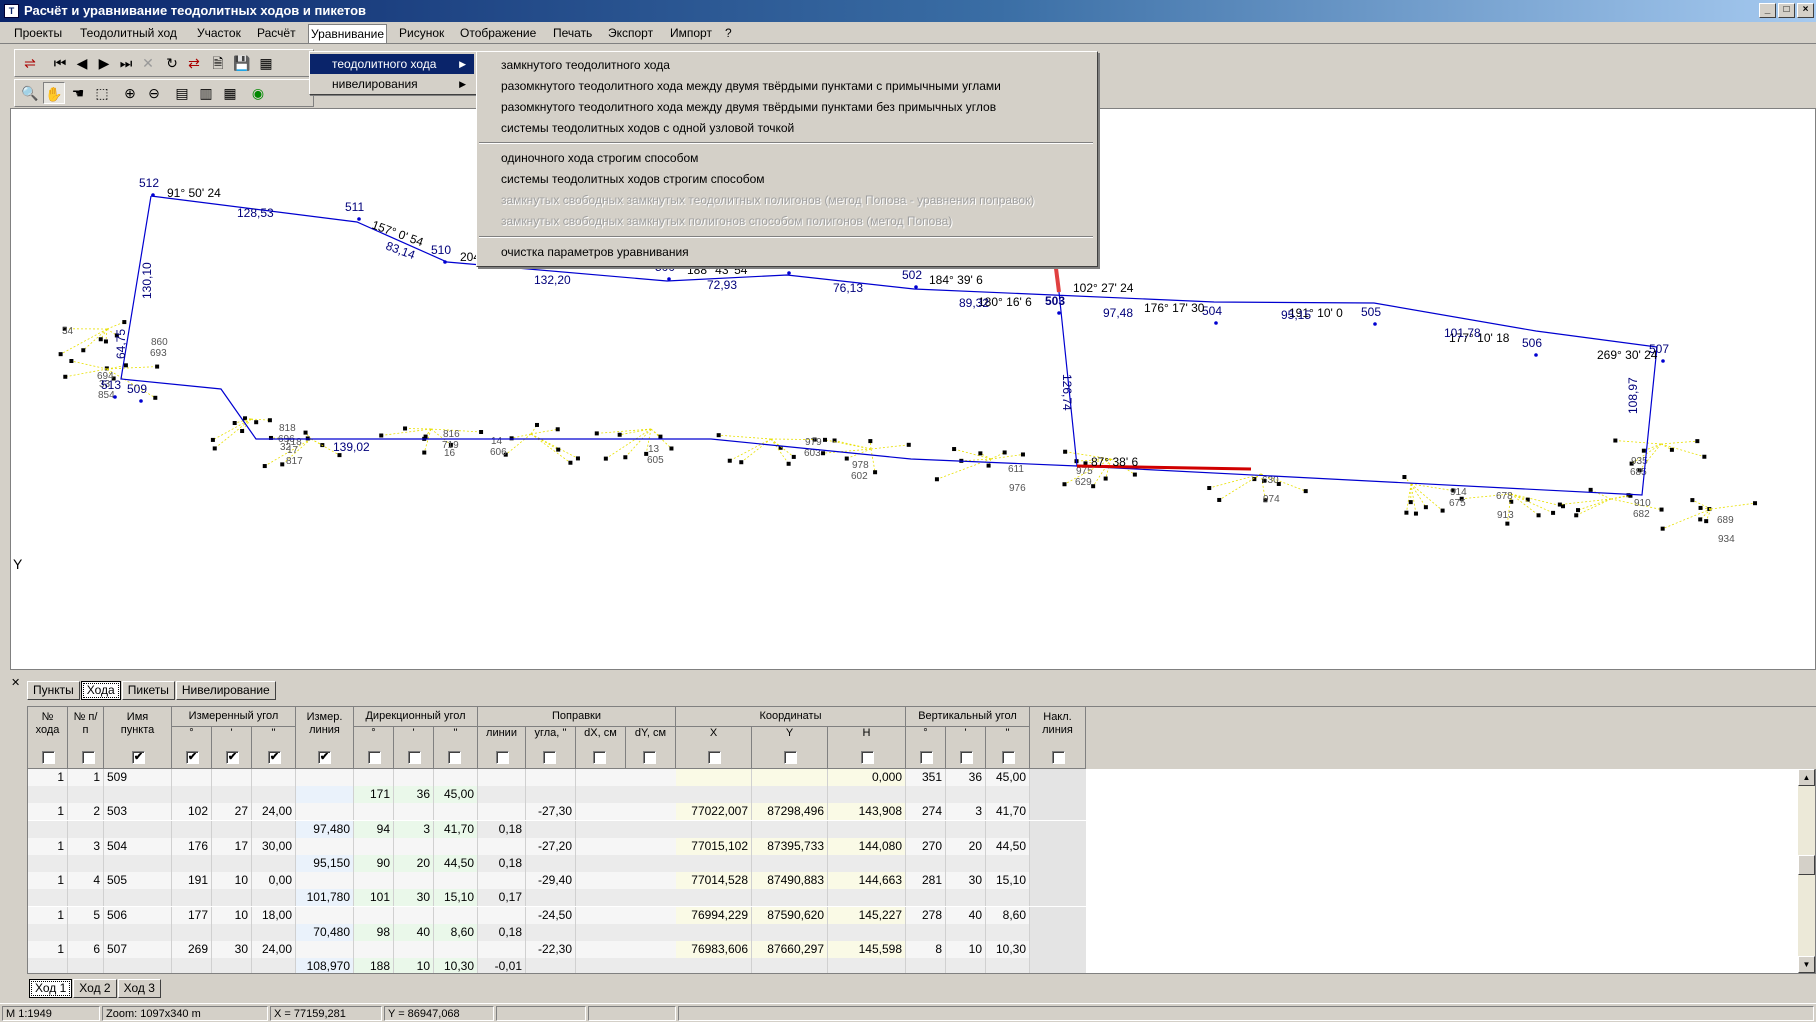  Describe the element at coordinates (867, 811) in the screenshot. I see `cell-h: 143,908` at that location.